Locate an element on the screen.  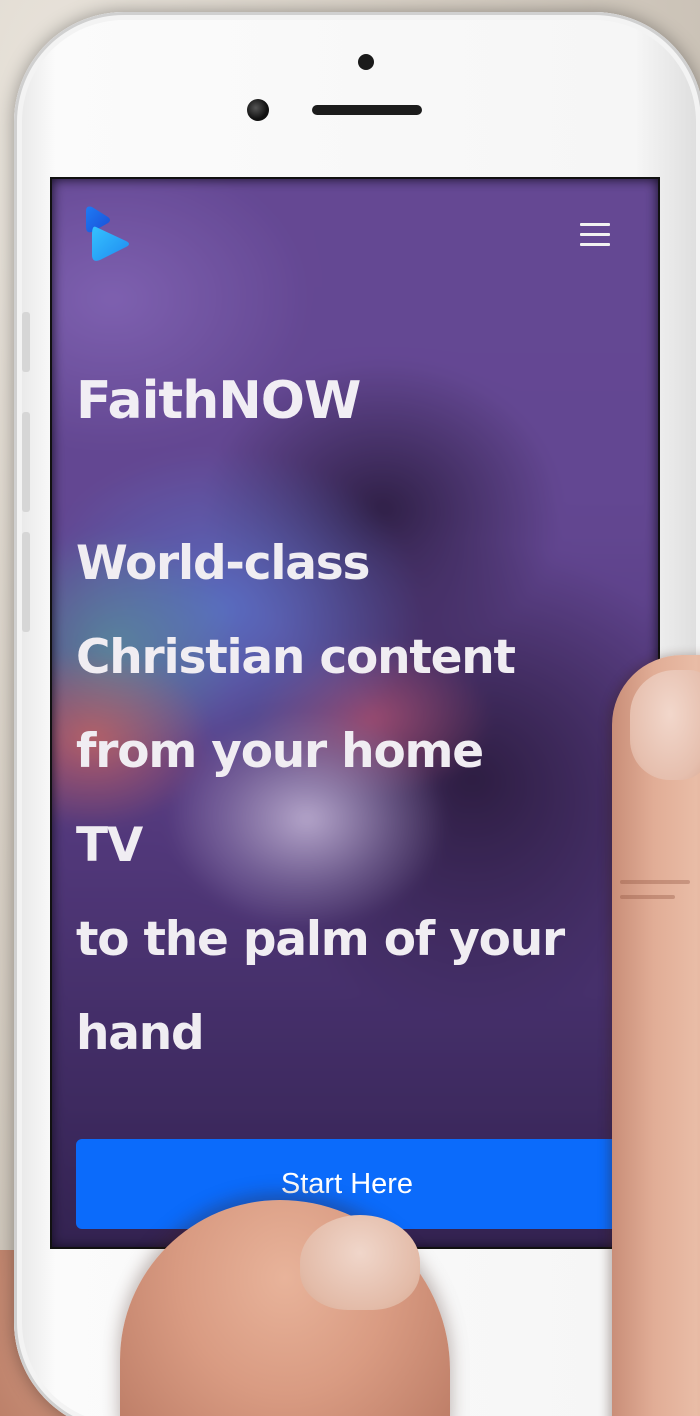
brand-title: FaithNOW is located at coordinates (218, 401).